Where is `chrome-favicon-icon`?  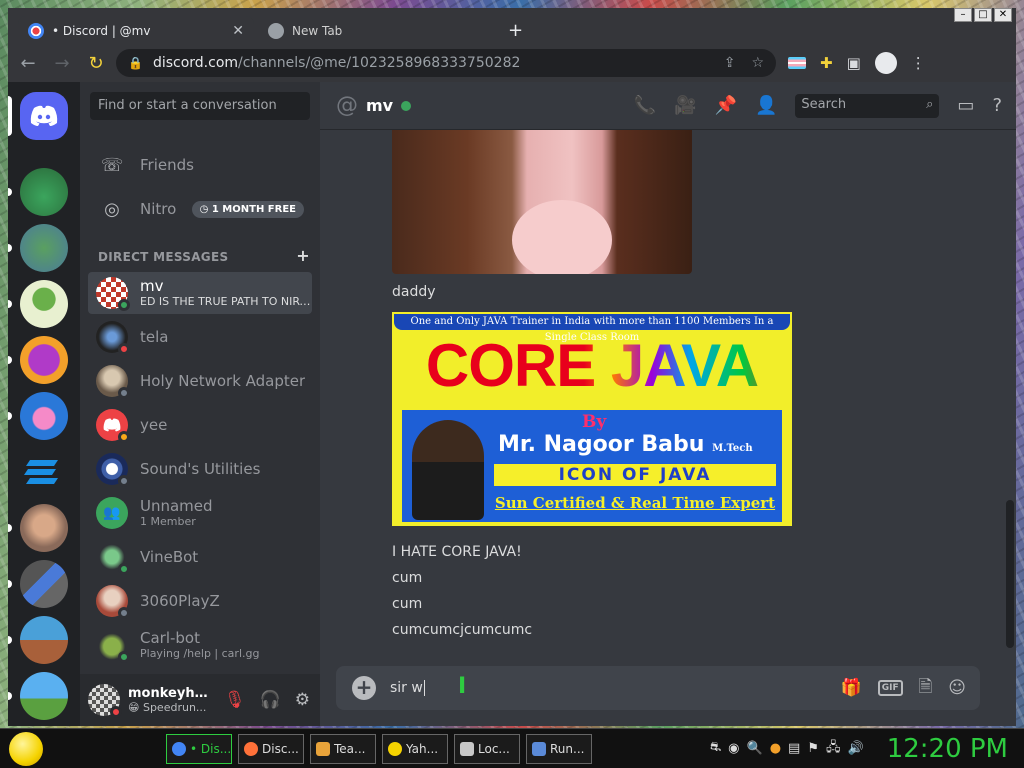
chrome-favicon-icon is located at coordinates (276, 31).